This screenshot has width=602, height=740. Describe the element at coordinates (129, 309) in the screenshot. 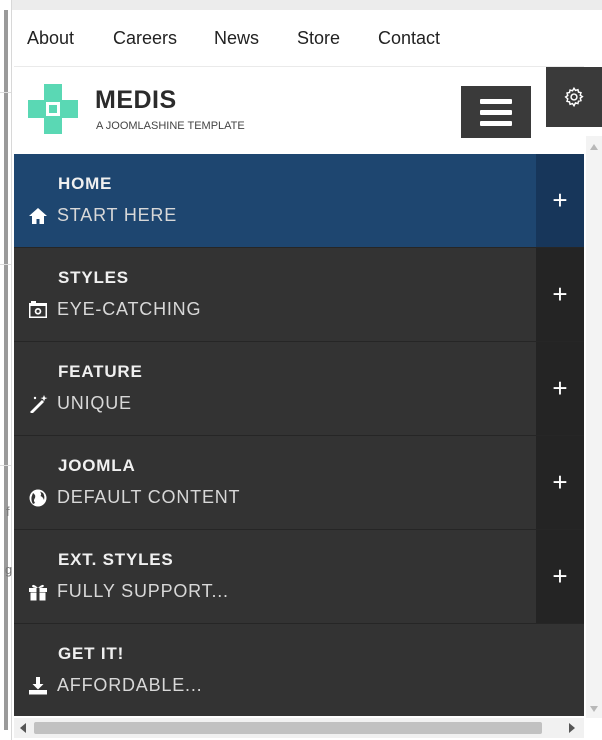

I see `menu-item-subtitle: EYE-CATCHING` at that location.